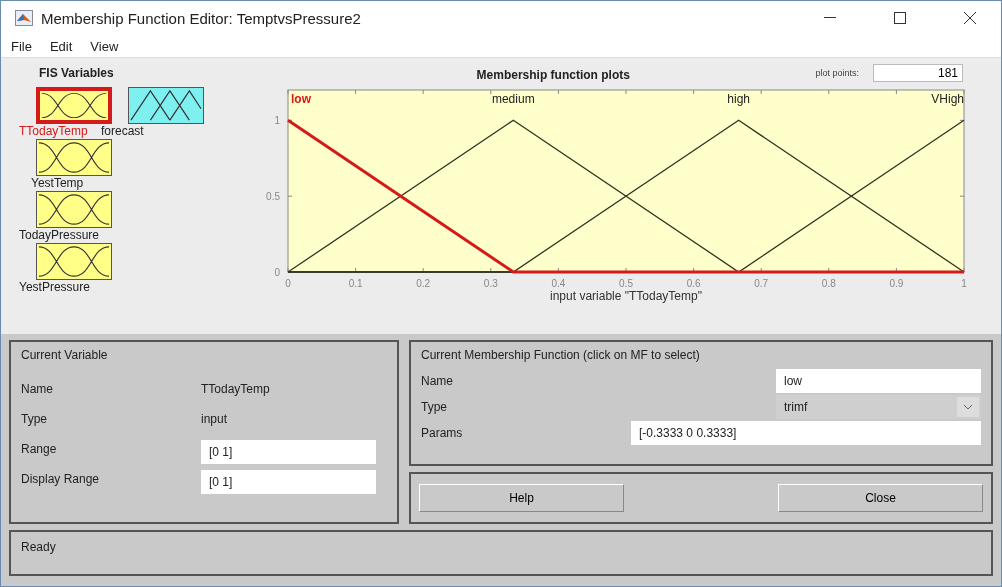  Describe the element at coordinates (355, 283) in the screenshot. I see `x-tick-label: 0.1` at that location.